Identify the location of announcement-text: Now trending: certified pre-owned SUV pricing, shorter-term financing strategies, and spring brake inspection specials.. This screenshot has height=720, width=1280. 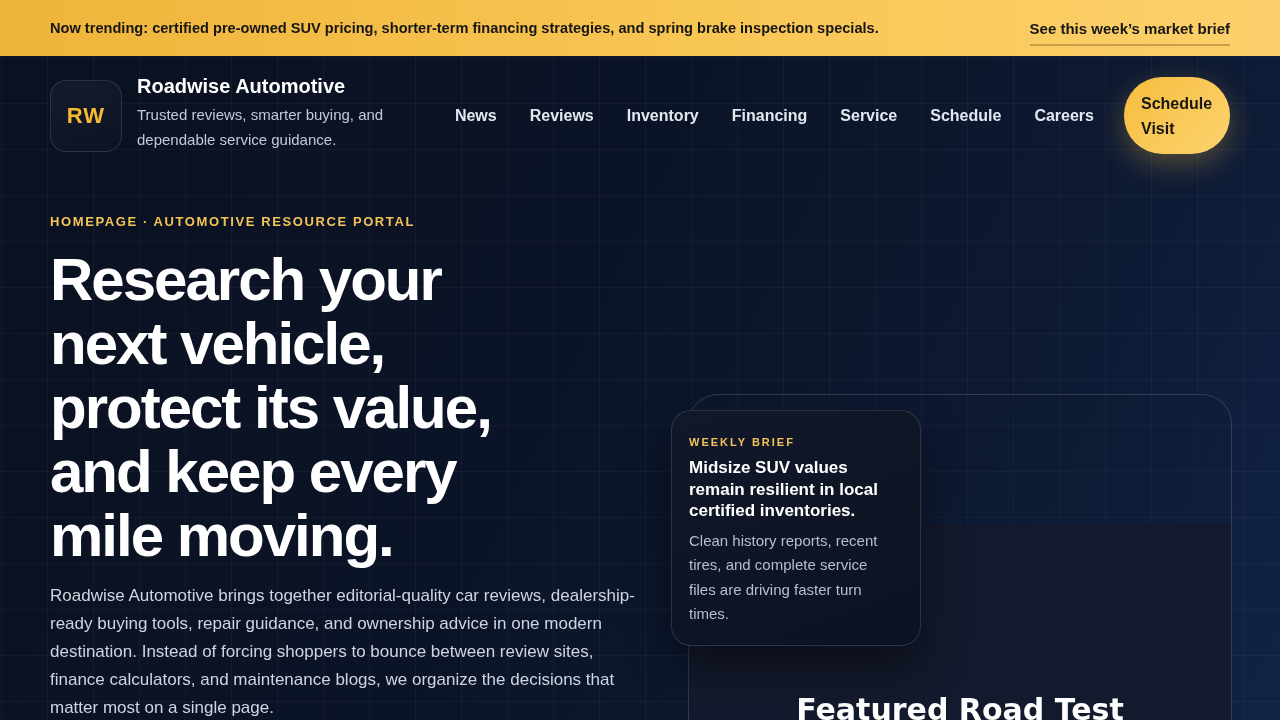
(464, 28).